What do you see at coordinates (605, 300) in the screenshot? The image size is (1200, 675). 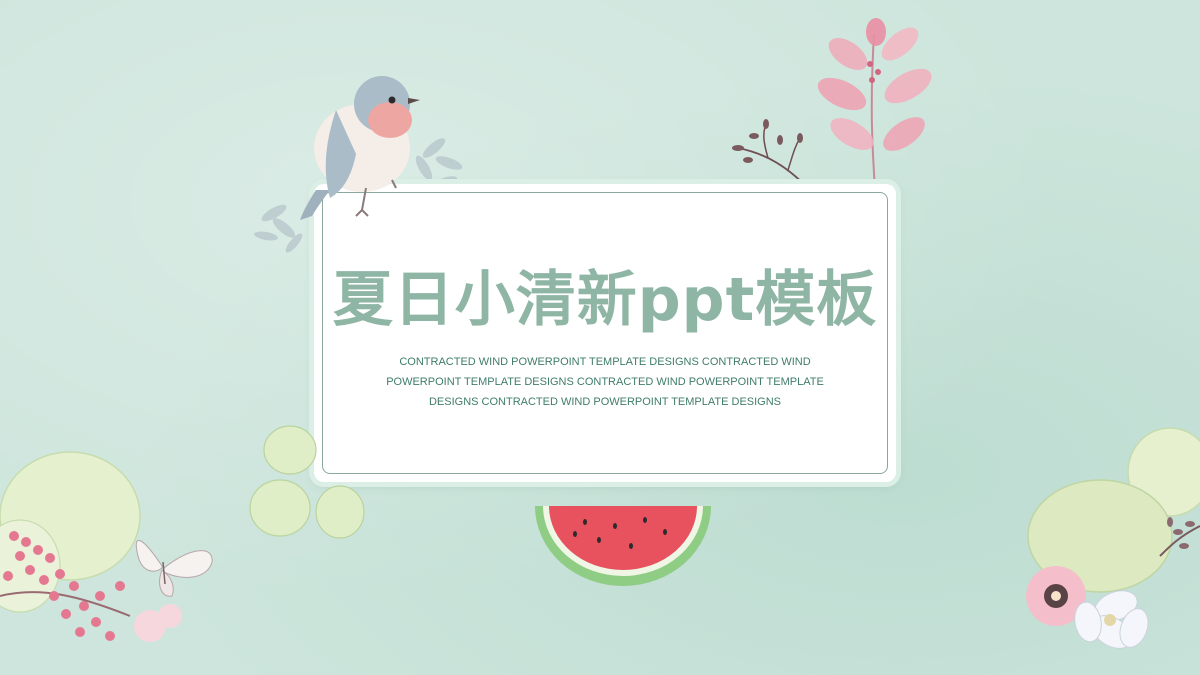 I see `slide-title: 夏日小清新ppt模板` at bounding box center [605, 300].